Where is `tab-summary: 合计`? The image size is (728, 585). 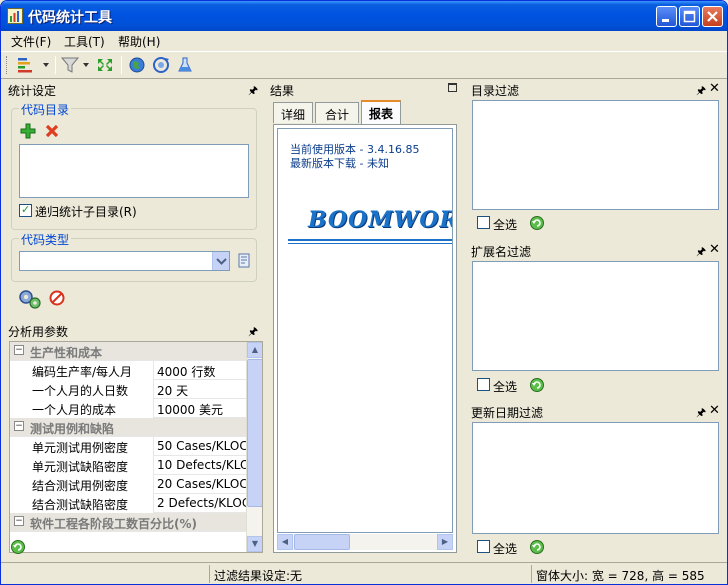
tab-summary: 合计 is located at coordinates (337, 112).